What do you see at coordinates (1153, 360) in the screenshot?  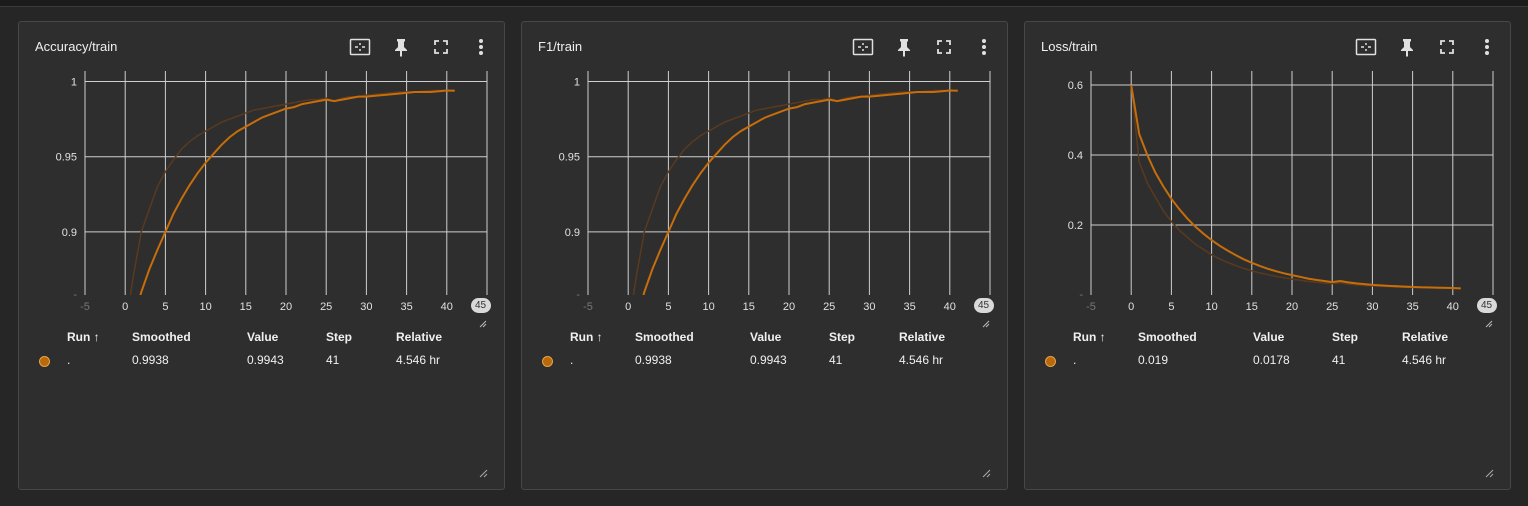 I see `table-cell-smoothed: 0.019` at bounding box center [1153, 360].